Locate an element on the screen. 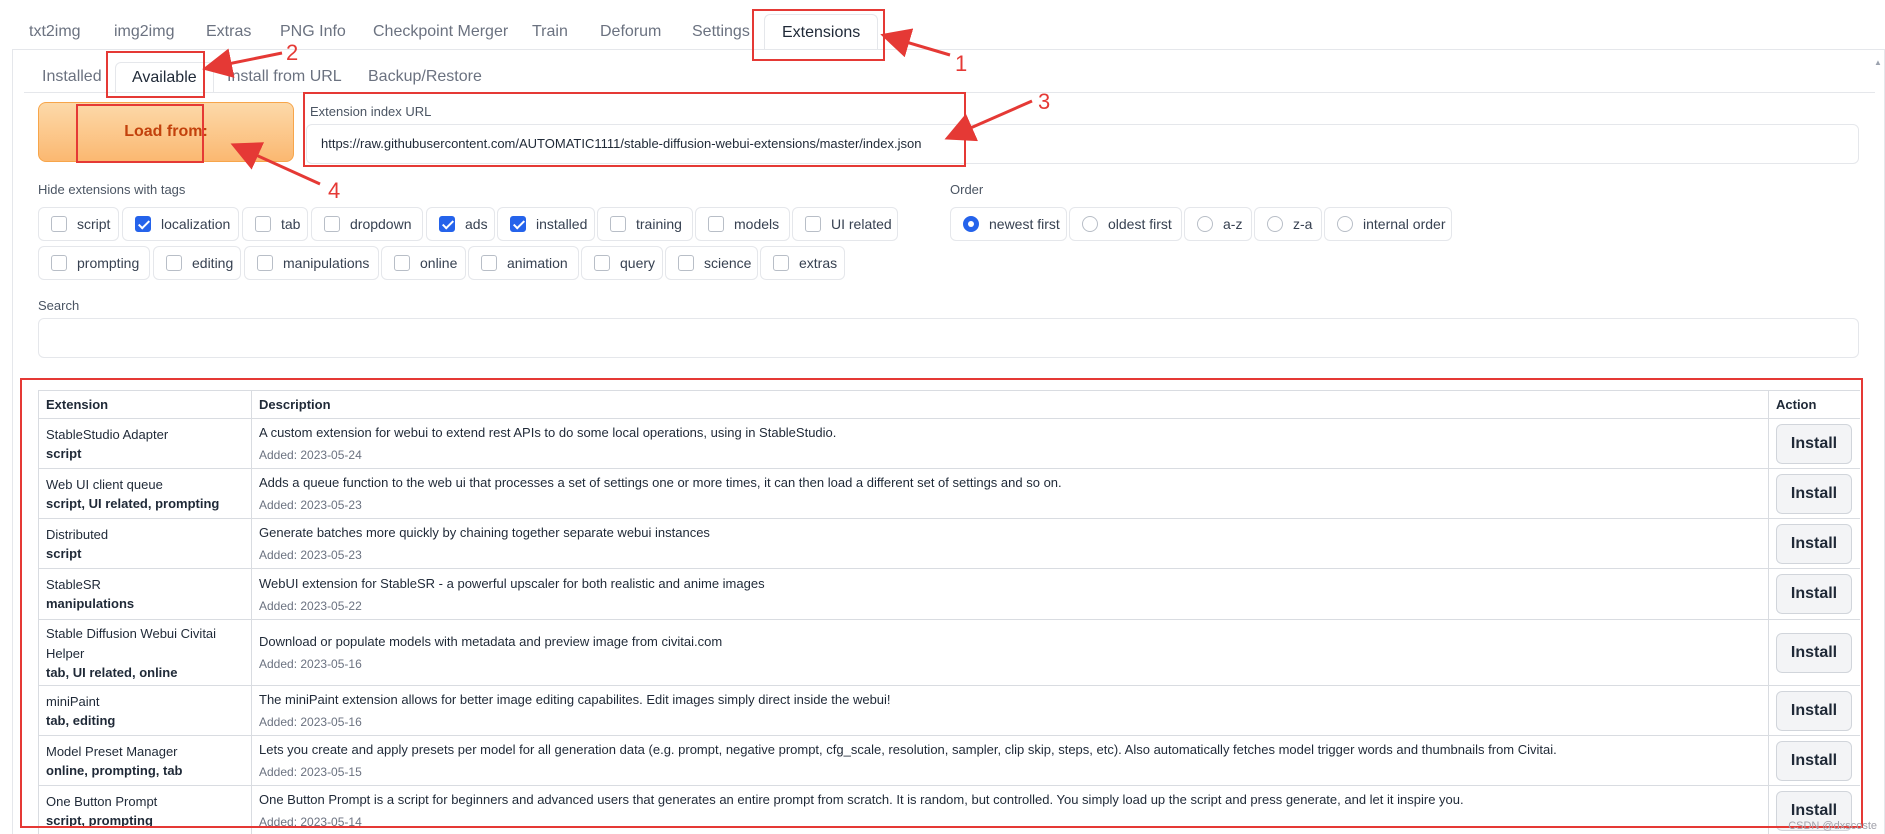 This screenshot has height=834, width=1885. scroll-up-icon: ▲ is located at coordinates (1879, 63).